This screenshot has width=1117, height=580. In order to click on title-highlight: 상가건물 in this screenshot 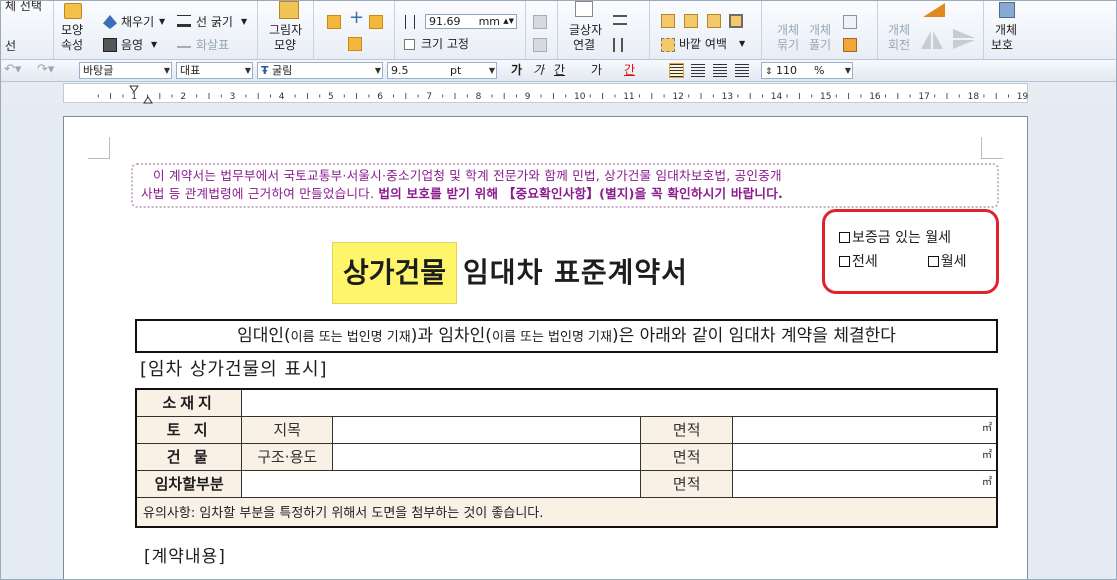, I will do `click(395, 273)`.